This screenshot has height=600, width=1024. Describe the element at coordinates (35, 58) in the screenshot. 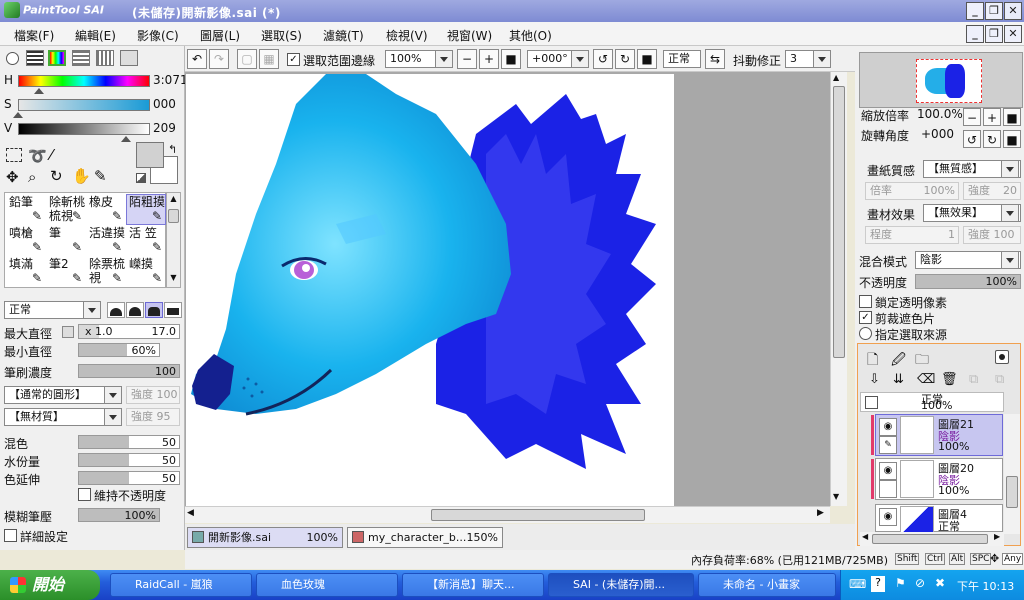

I see `rgb-slider-icon` at that location.